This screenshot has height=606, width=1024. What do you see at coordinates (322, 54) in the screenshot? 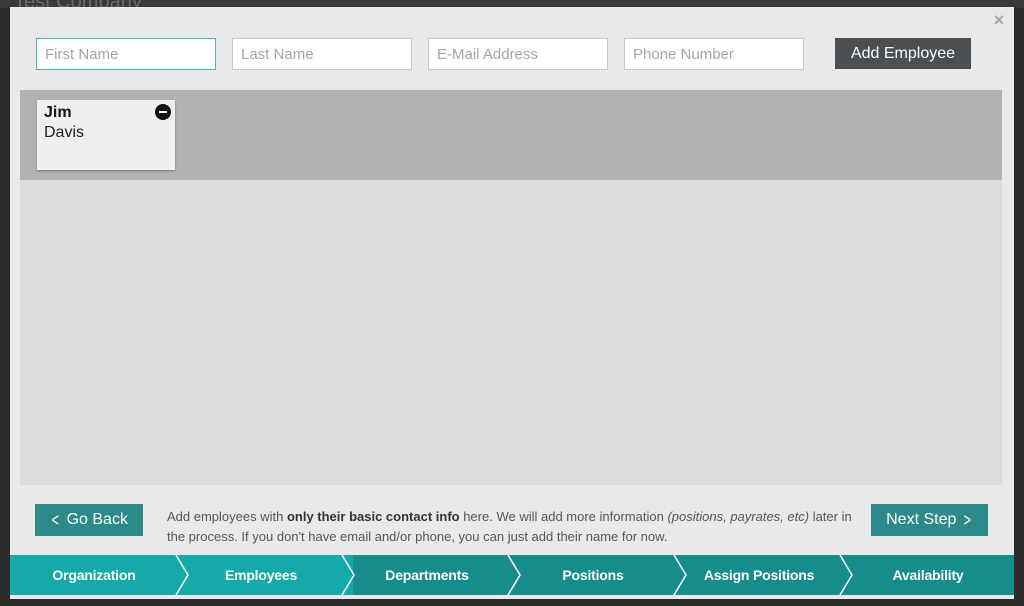
I see `last-name-input` at bounding box center [322, 54].